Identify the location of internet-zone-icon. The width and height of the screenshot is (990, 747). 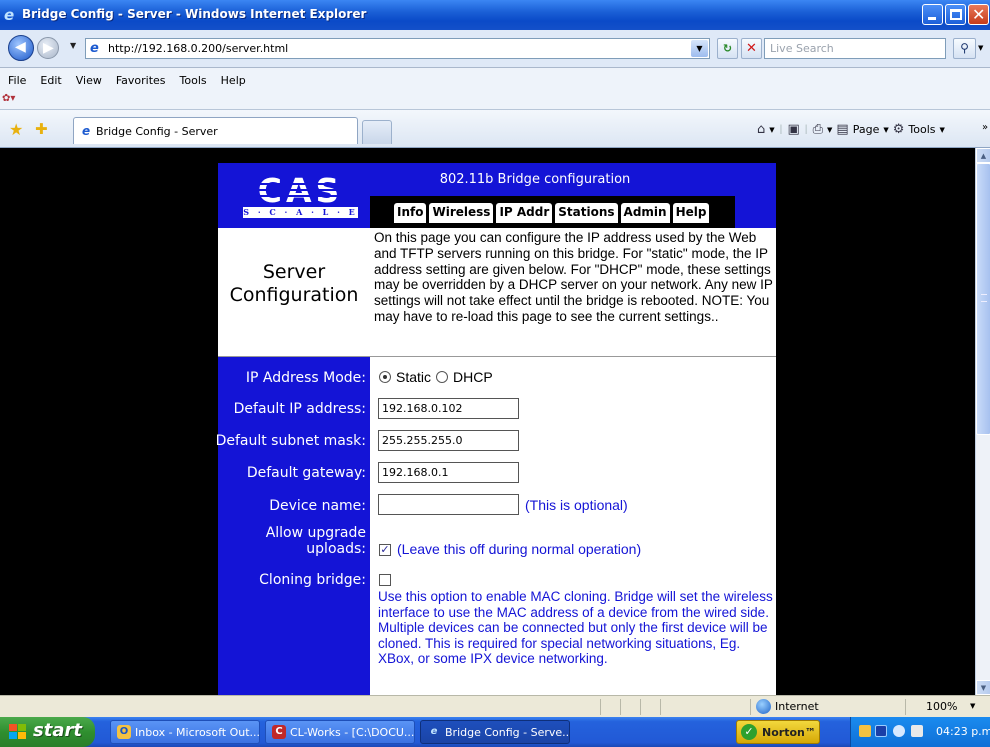
(763, 706).